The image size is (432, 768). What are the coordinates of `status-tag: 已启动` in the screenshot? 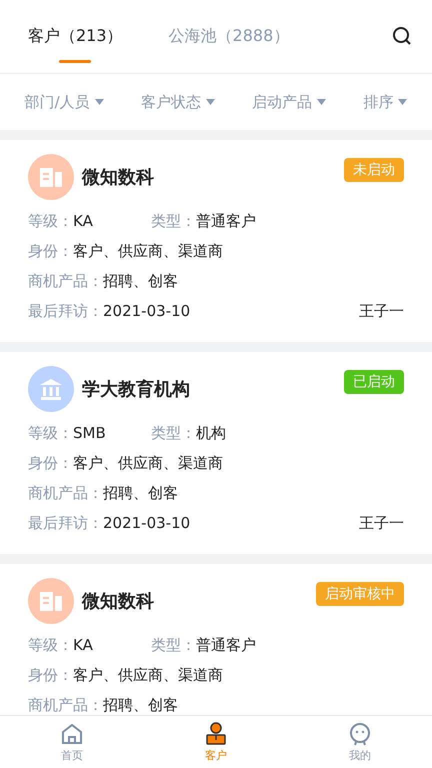 It's located at (374, 382).